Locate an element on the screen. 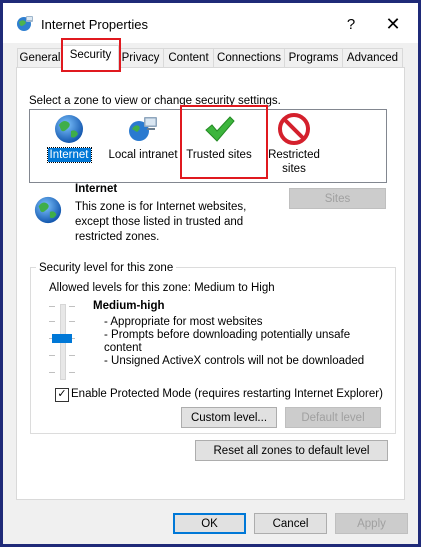 The width and height of the screenshot is (421, 547). zone-label: Local intranet is located at coordinates (143, 155).